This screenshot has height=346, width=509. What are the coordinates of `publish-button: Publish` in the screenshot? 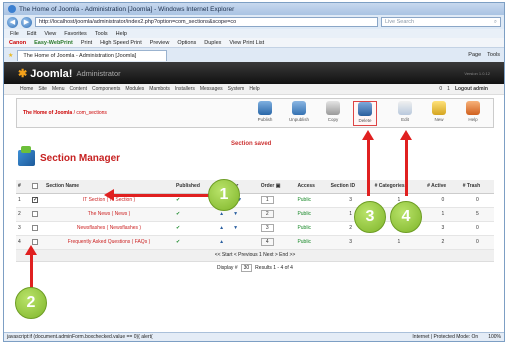 It's located at (265, 113).